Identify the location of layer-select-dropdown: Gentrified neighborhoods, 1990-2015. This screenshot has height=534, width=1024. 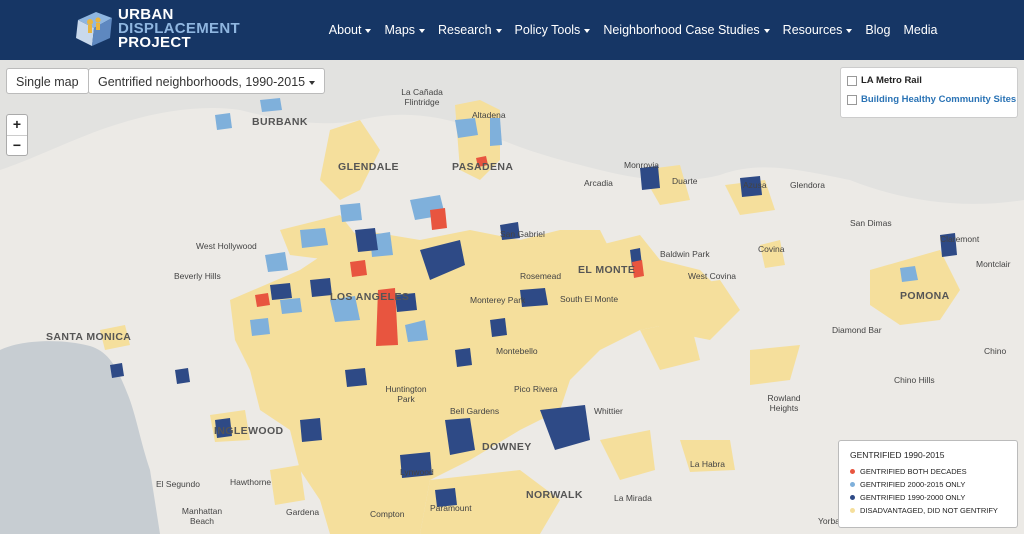
(207, 81).